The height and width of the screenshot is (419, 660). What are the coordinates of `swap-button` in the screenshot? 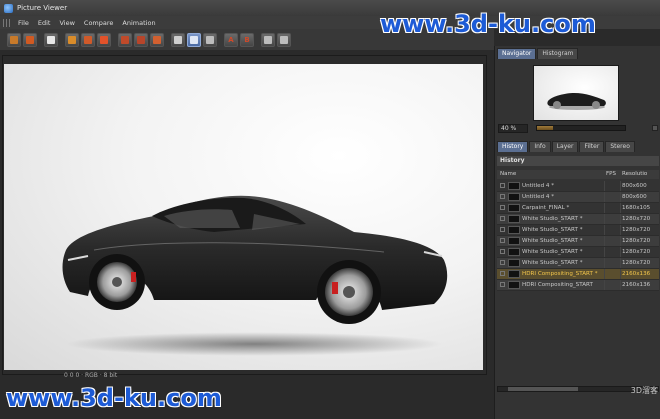 It's located at (268, 39).